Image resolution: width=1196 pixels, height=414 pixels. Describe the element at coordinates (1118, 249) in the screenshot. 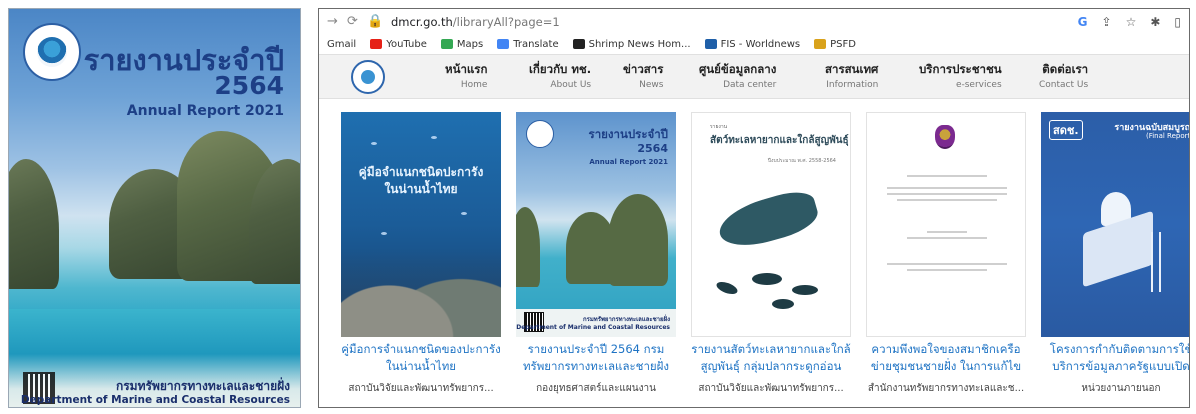

I see `server-platform-icon` at that location.